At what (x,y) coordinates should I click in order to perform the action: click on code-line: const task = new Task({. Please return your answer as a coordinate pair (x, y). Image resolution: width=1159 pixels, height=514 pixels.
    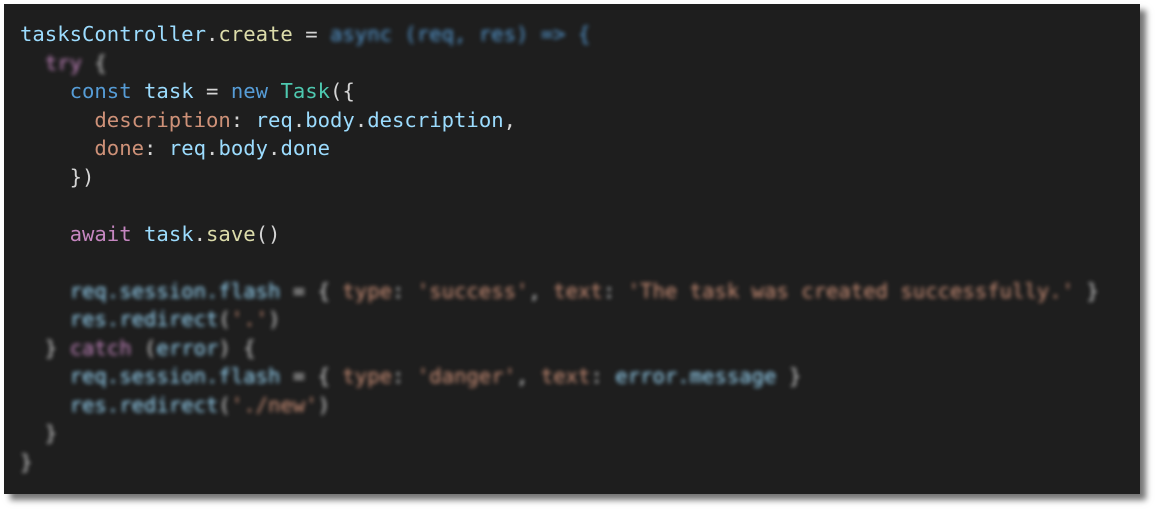
    Looking at the image, I should click on (559, 91).